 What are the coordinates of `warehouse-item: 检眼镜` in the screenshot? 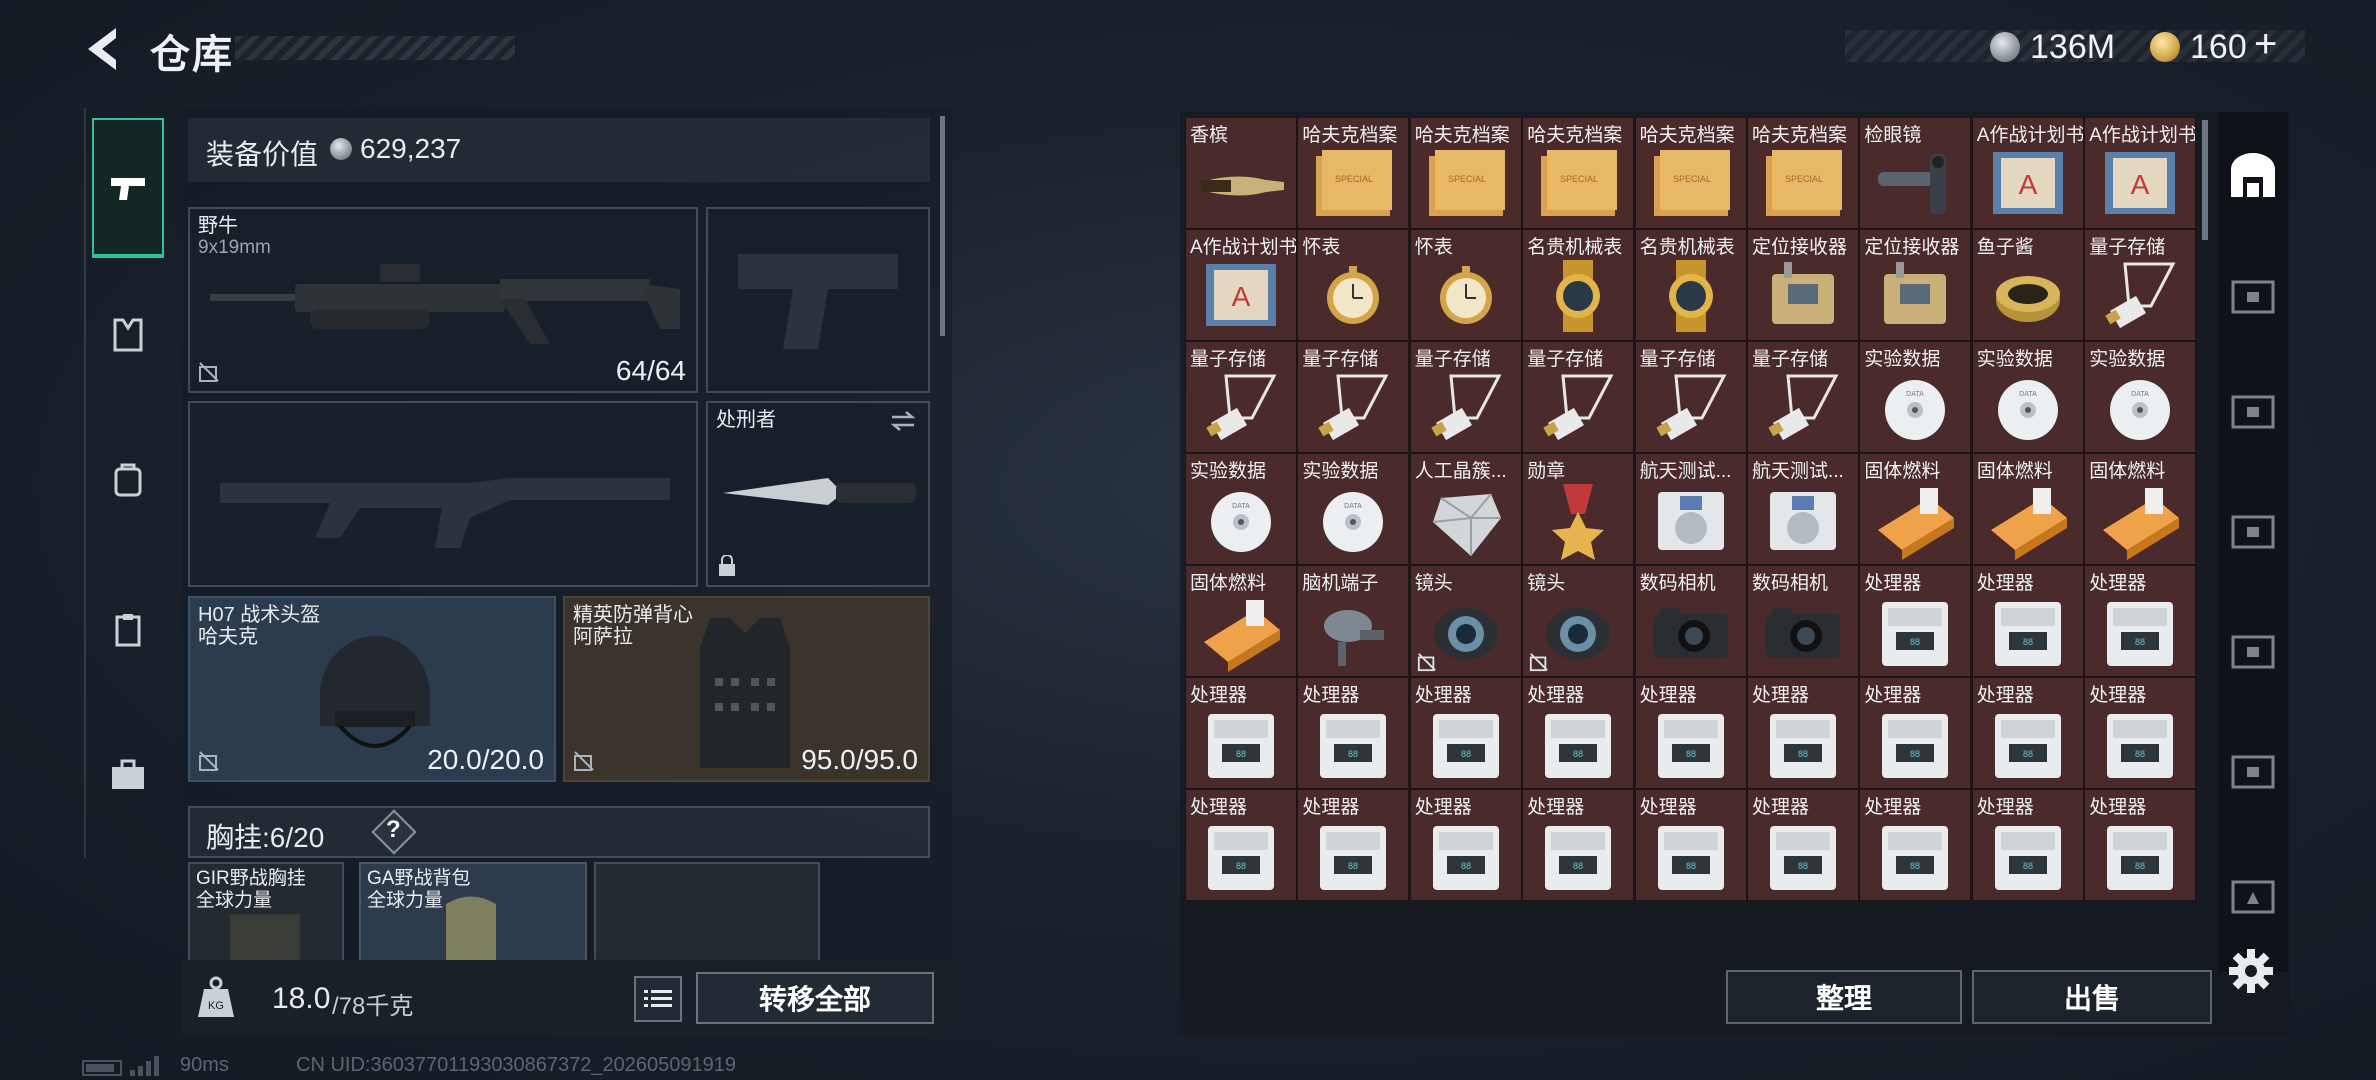 It's located at (1915, 173).